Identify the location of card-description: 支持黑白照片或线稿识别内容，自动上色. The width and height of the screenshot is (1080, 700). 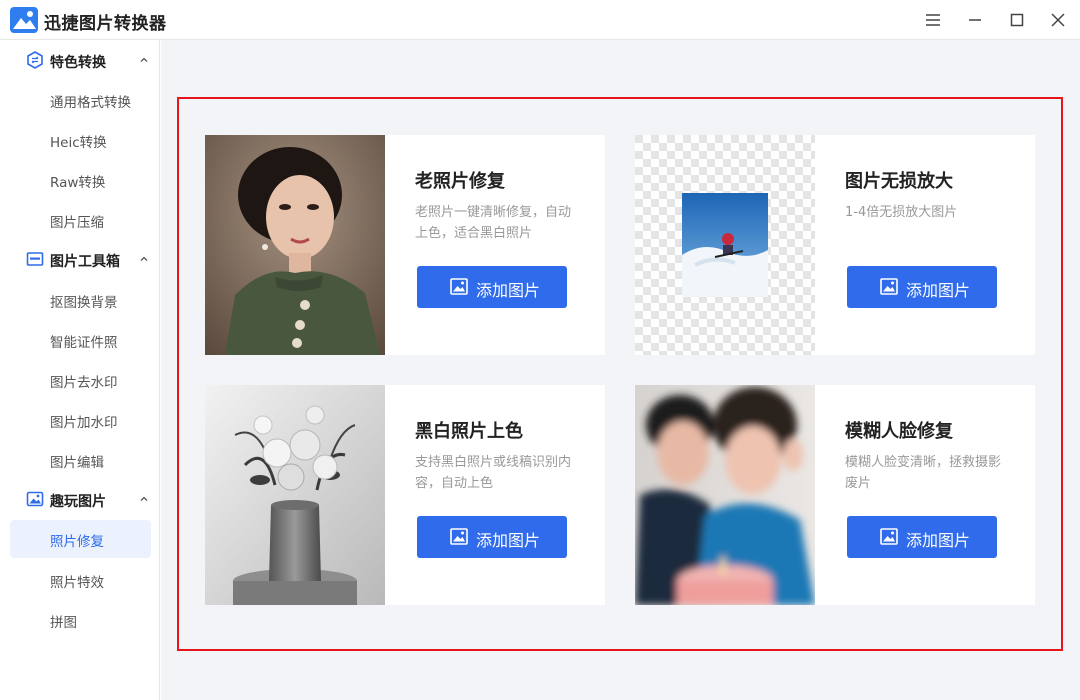
(493, 473).